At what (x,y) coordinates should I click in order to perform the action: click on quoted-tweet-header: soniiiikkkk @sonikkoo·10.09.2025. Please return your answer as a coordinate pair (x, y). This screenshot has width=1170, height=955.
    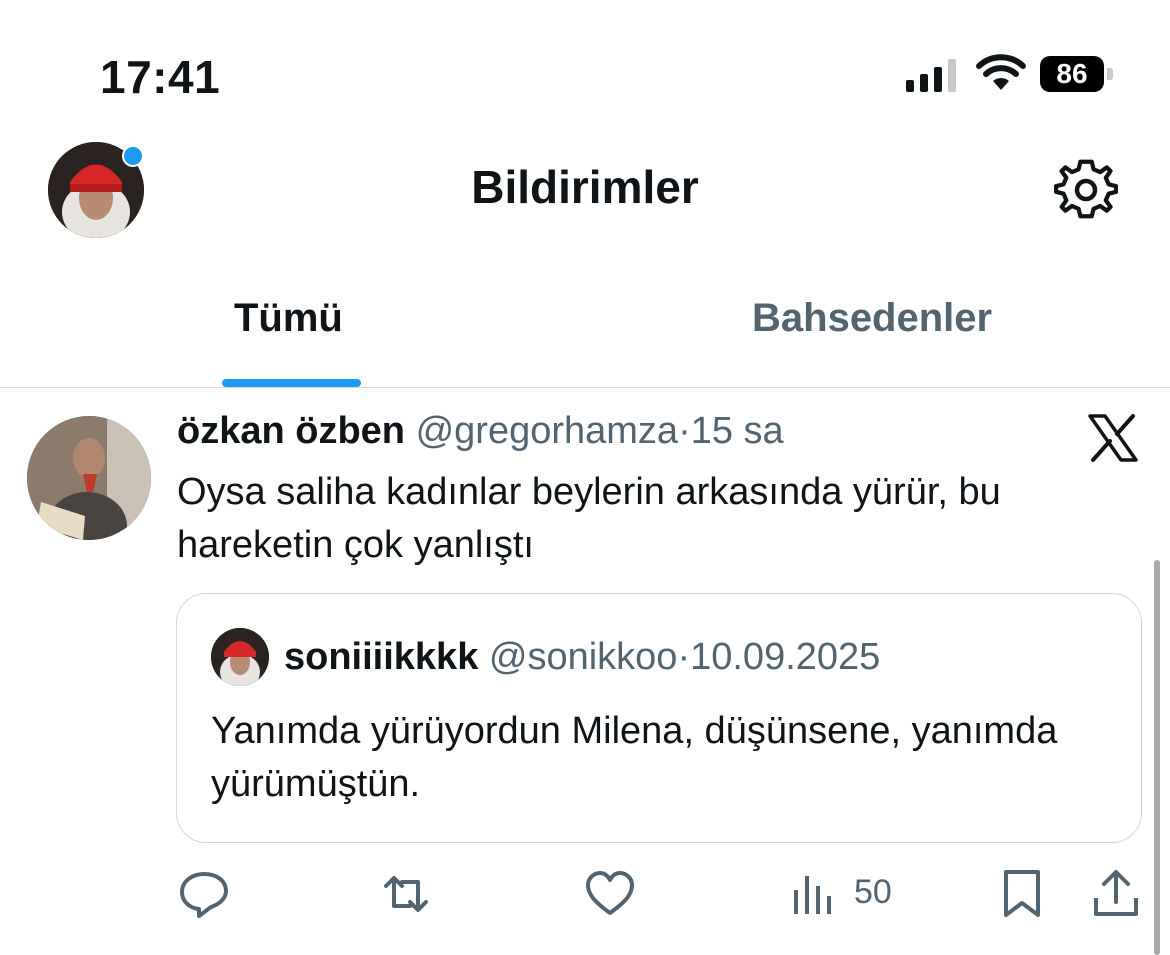
    Looking at the image, I should click on (582, 657).